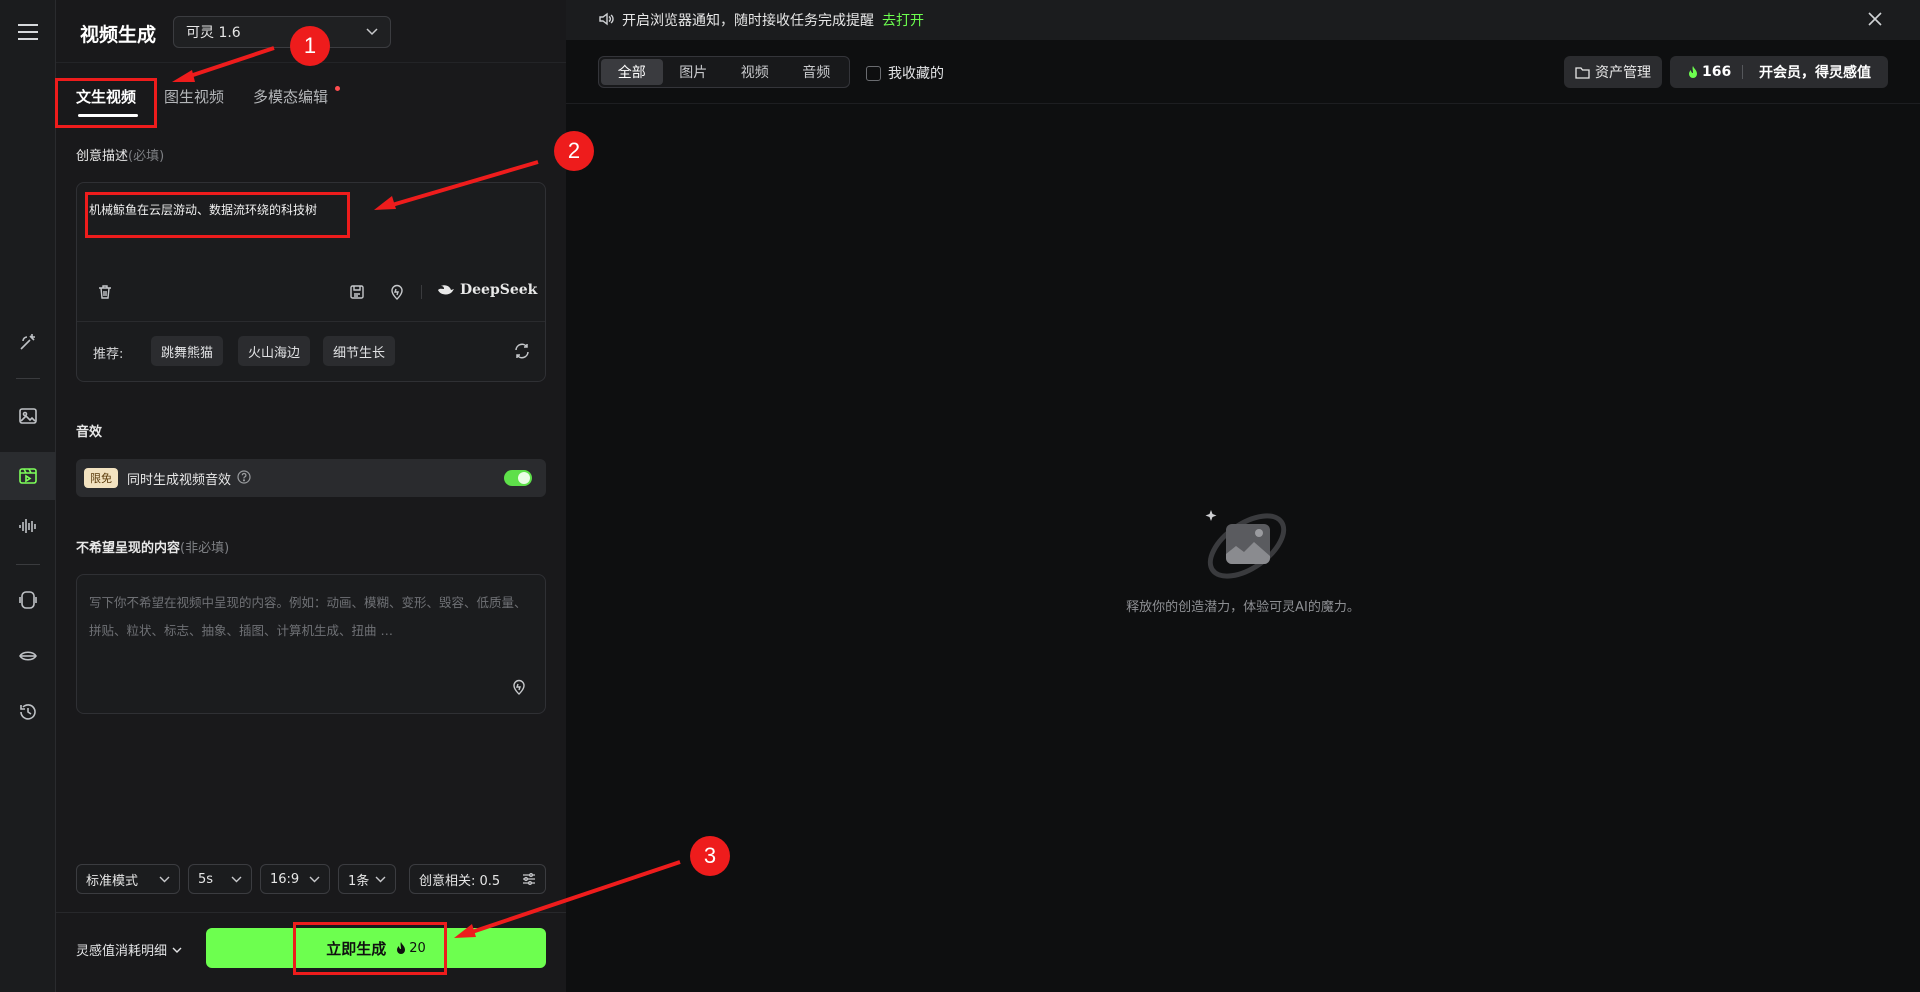 Image resolution: width=1920 pixels, height=992 pixels. What do you see at coordinates (311, 292) in the screenshot?
I see `prompt-toolbar: DeepSeek` at bounding box center [311, 292].